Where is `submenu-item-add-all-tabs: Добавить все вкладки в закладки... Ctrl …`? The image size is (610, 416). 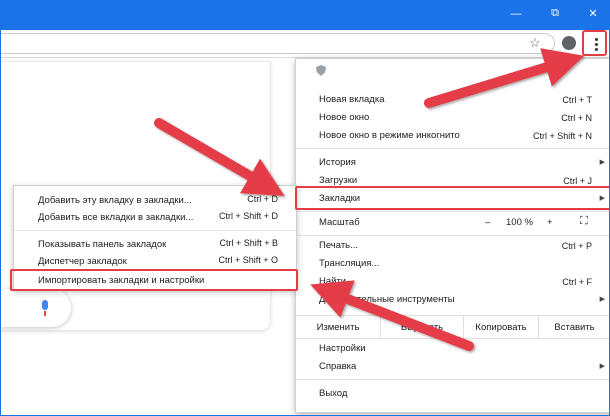
submenu-item-add-all-tabs: Добавить все вкладки в закладки... Ctrl … is located at coordinates (155, 217).